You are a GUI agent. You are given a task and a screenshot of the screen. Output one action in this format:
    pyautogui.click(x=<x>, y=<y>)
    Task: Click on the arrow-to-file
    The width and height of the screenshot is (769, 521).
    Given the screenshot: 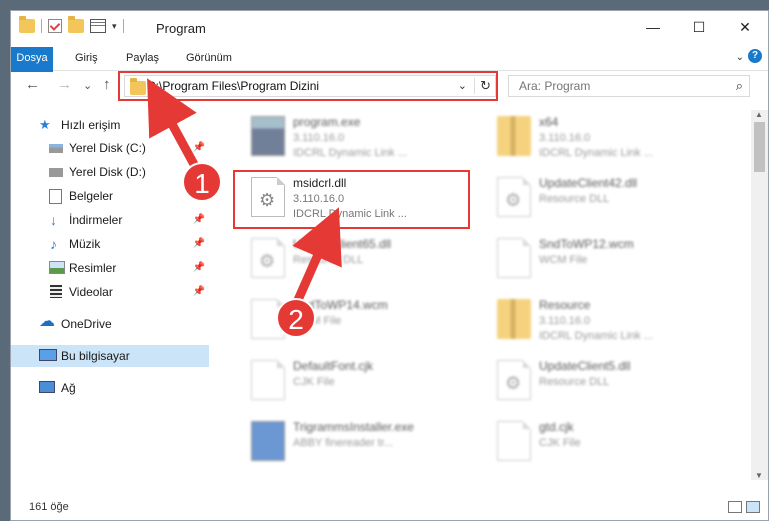 What is the action you would take?
    pyautogui.click(x=317, y=256)
    